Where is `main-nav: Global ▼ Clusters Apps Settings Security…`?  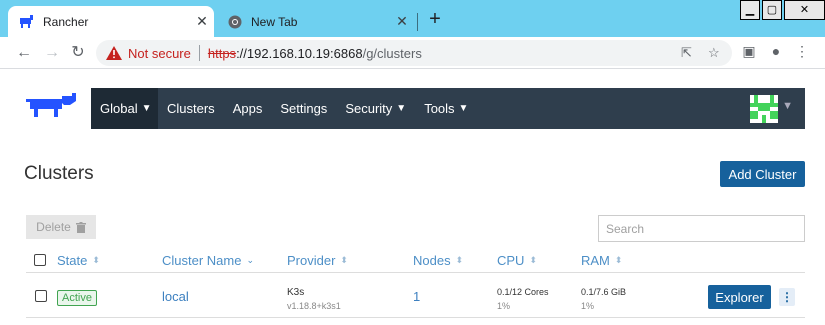 main-nav: Global ▼ Clusters Apps Settings Security… is located at coordinates (448, 108).